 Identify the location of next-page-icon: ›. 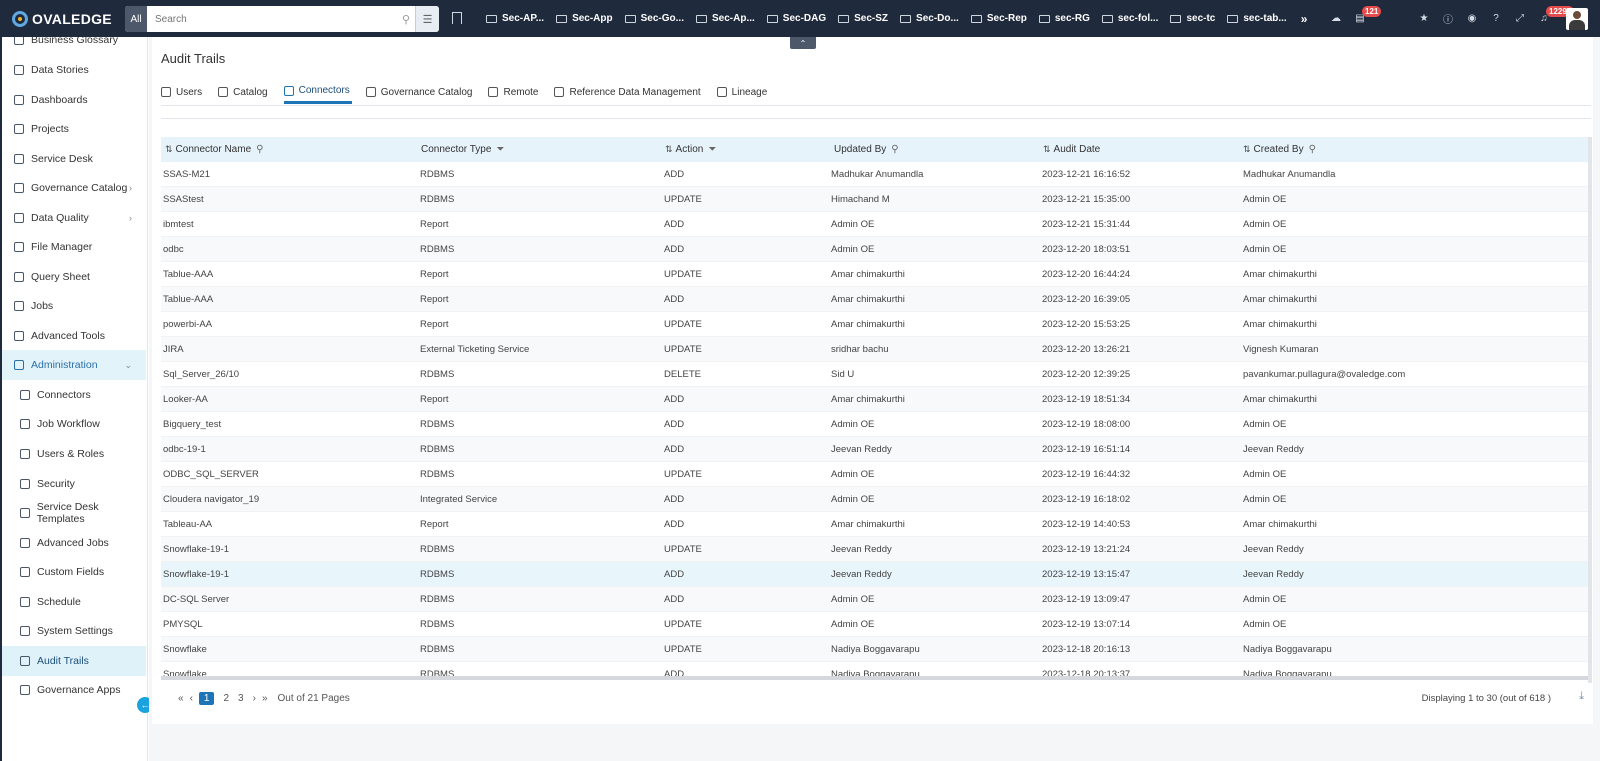
(254, 698).